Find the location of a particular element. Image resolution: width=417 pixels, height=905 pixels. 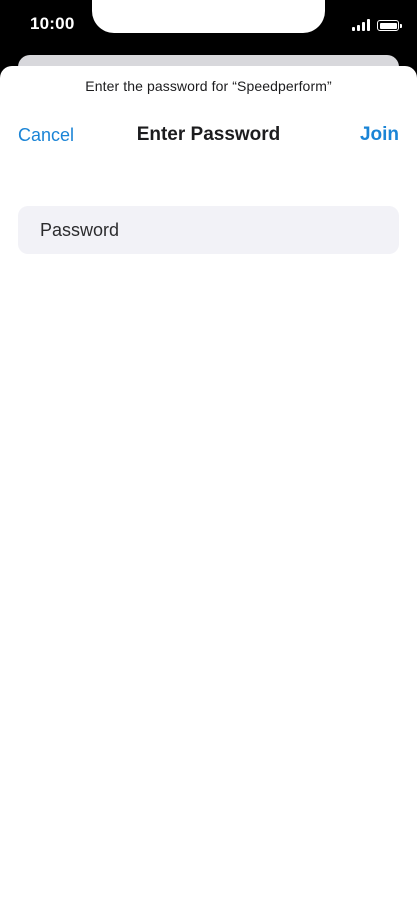

status-icons is located at coordinates (377, 24).